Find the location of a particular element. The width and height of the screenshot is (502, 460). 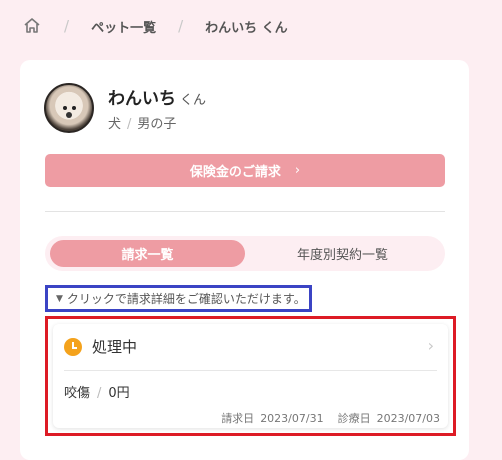

tab-bar: 請求一覧 年度別契約一覧 is located at coordinates (245, 253).